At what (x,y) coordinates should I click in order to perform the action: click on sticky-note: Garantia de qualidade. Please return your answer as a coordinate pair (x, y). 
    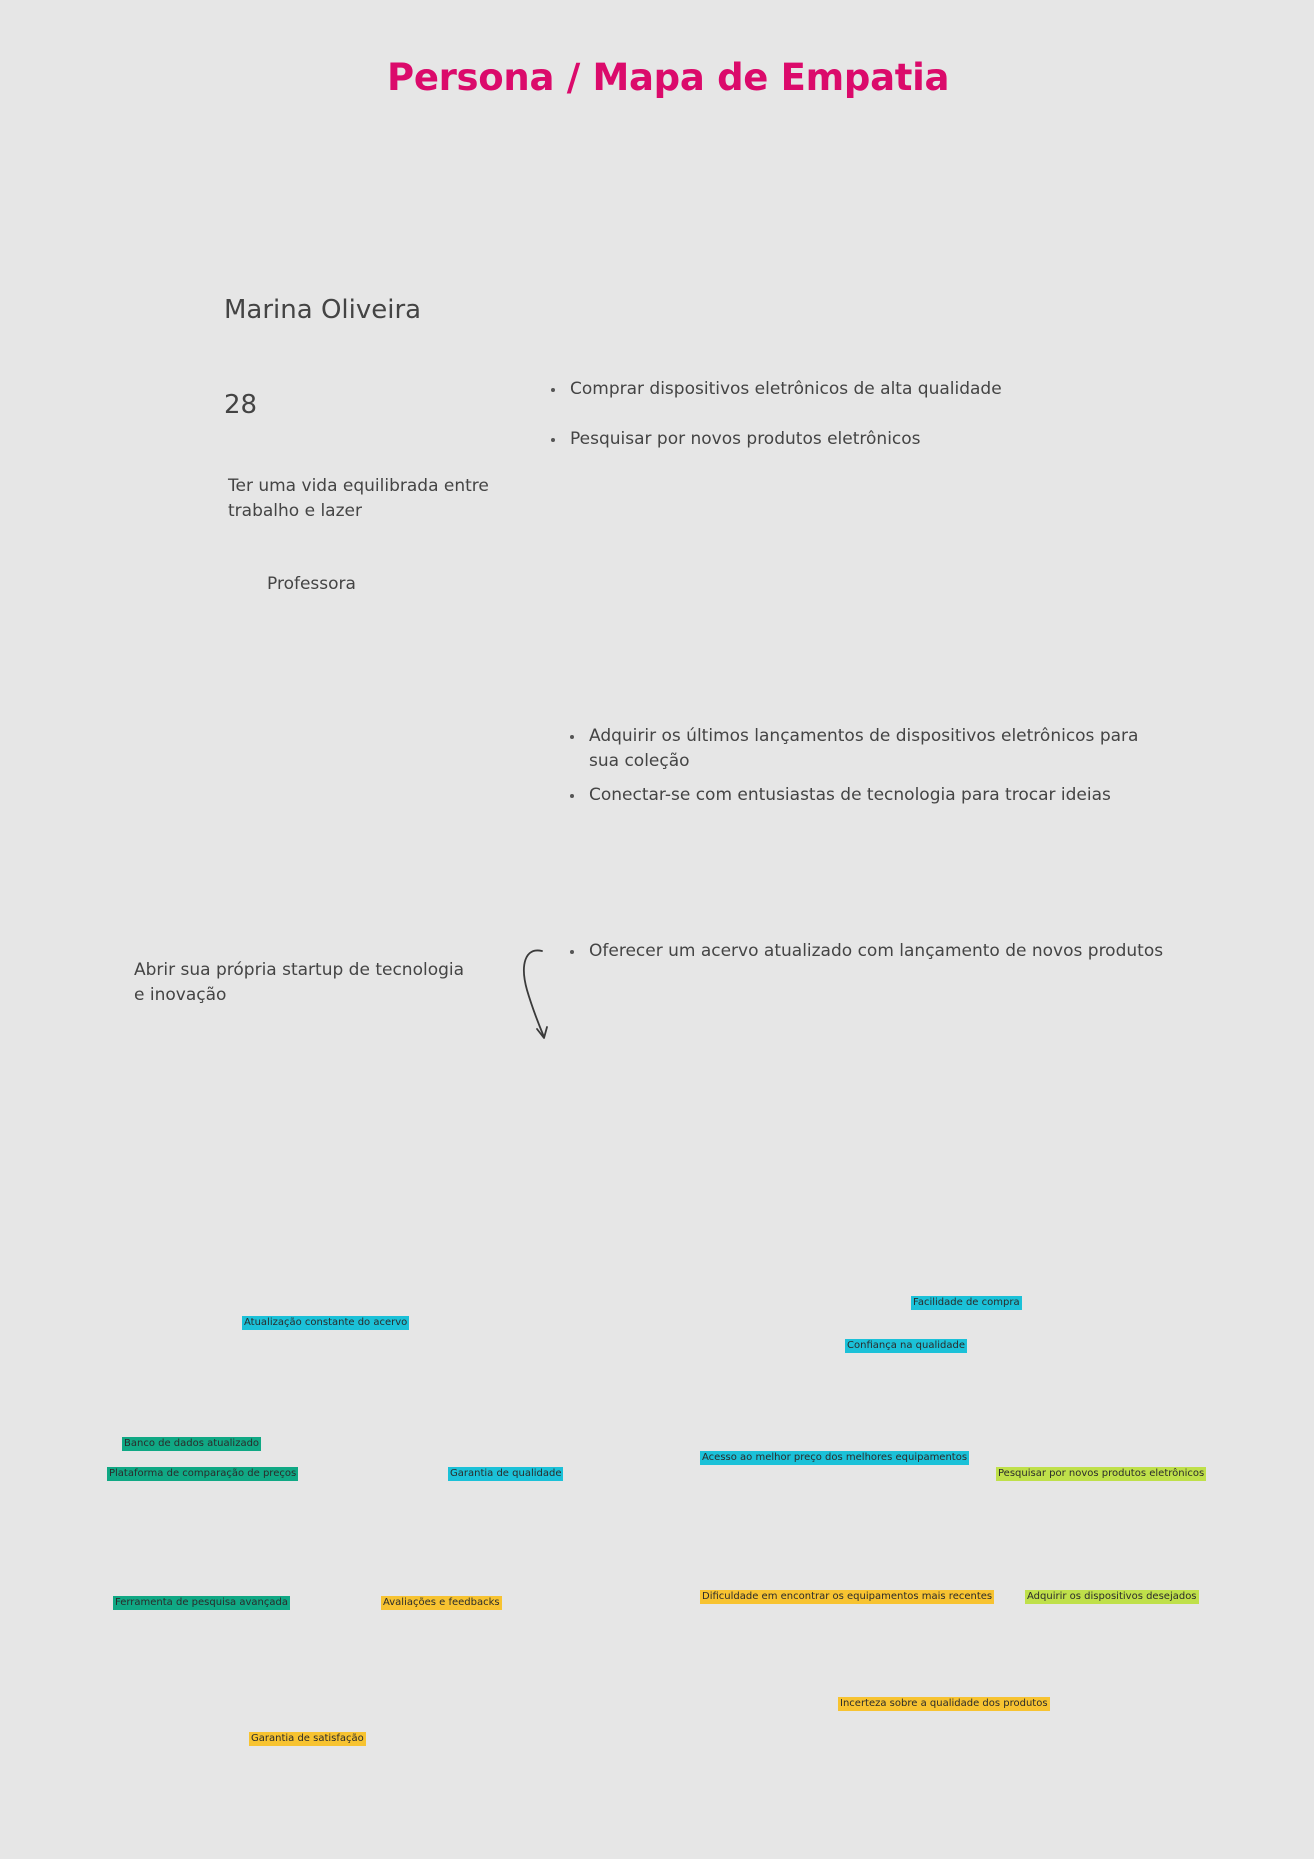
    Looking at the image, I should click on (506, 1474).